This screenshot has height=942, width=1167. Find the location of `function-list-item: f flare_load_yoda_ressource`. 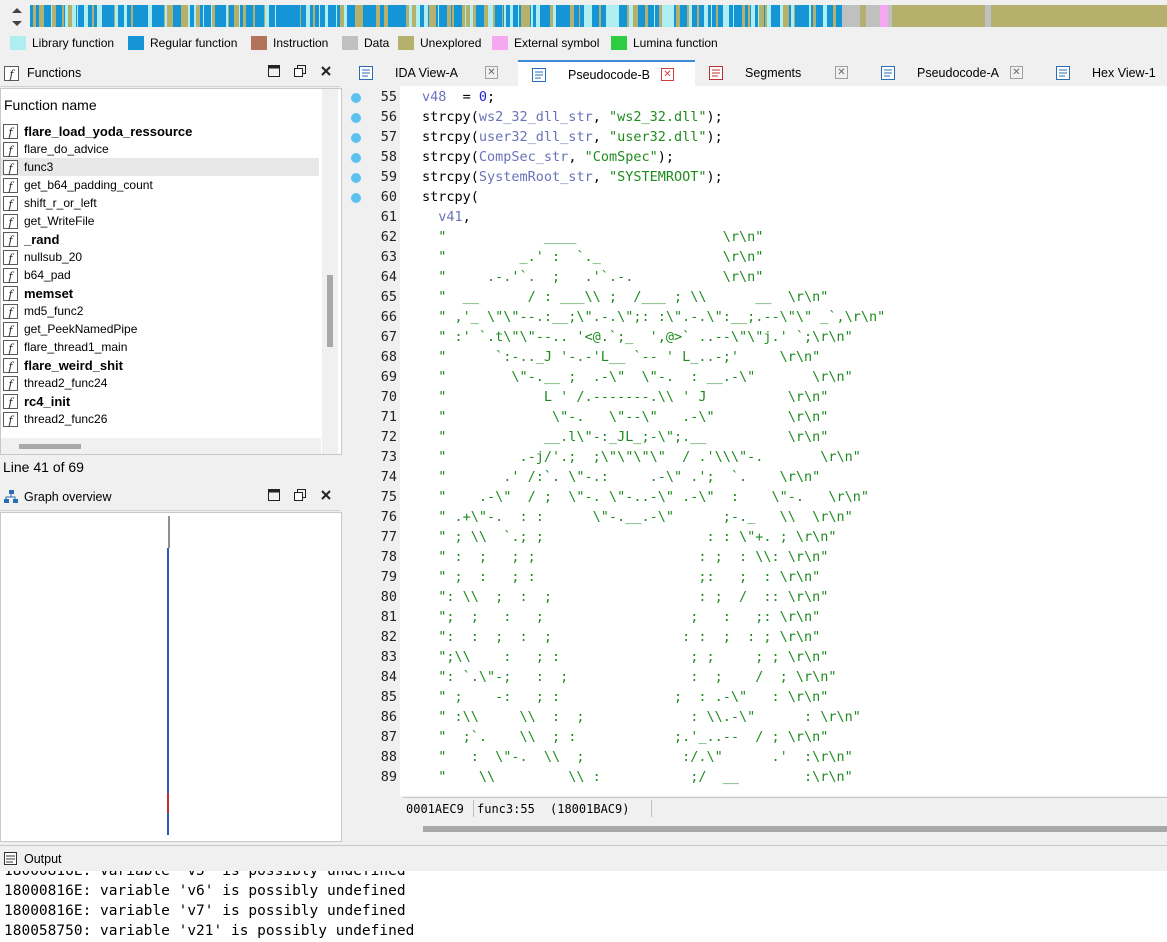

function-list-item: f flare_load_yoda_ressource is located at coordinates (160, 131).